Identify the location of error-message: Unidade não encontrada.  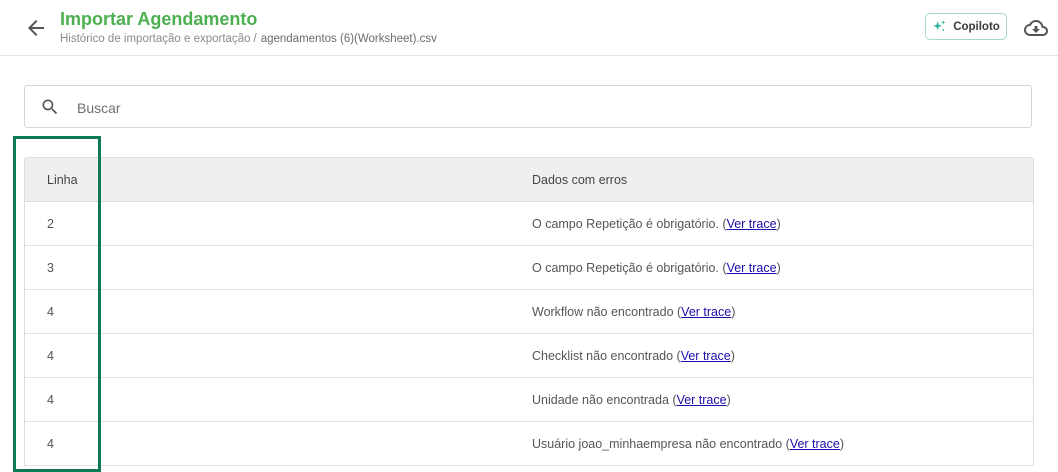
(600, 399).